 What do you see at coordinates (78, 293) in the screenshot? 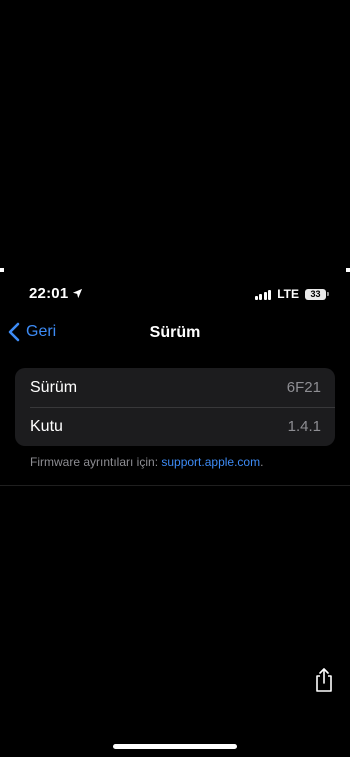
I see `location-arrow-icon` at bounding box center [78, 293].